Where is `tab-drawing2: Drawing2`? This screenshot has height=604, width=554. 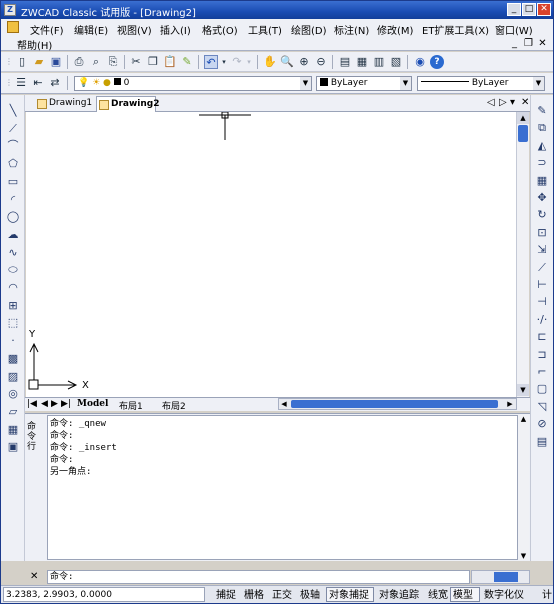 tab-drawing2: Drawing2 is located at coordinates (128, 104).